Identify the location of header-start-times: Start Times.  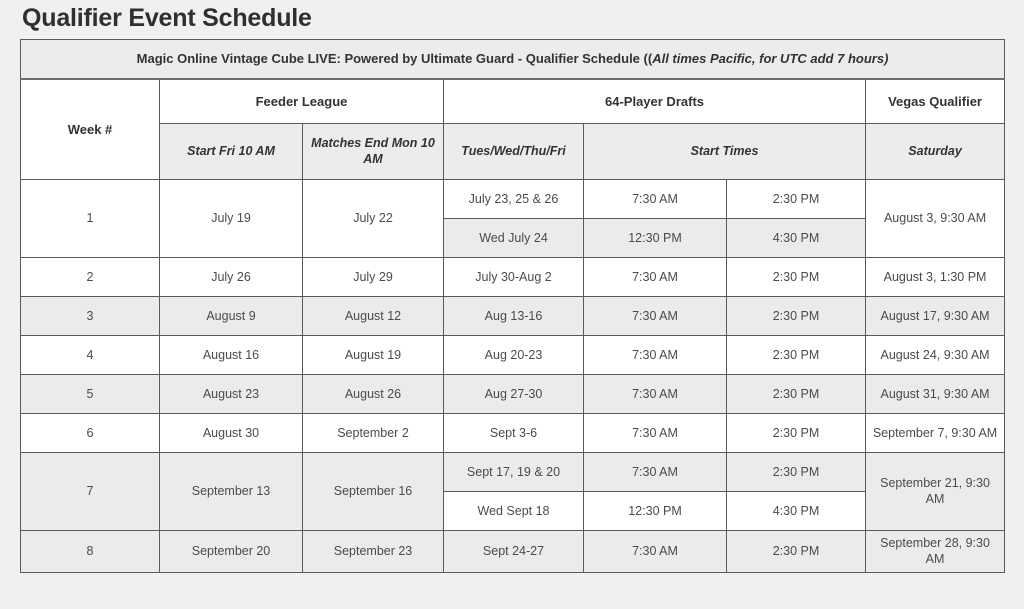
(724, 151).